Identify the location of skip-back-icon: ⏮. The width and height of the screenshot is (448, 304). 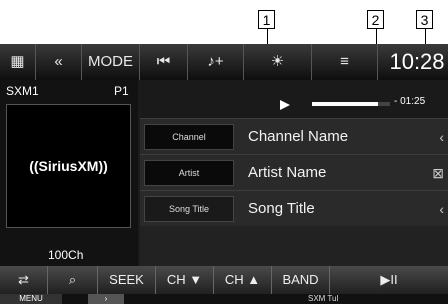
(163, 61).